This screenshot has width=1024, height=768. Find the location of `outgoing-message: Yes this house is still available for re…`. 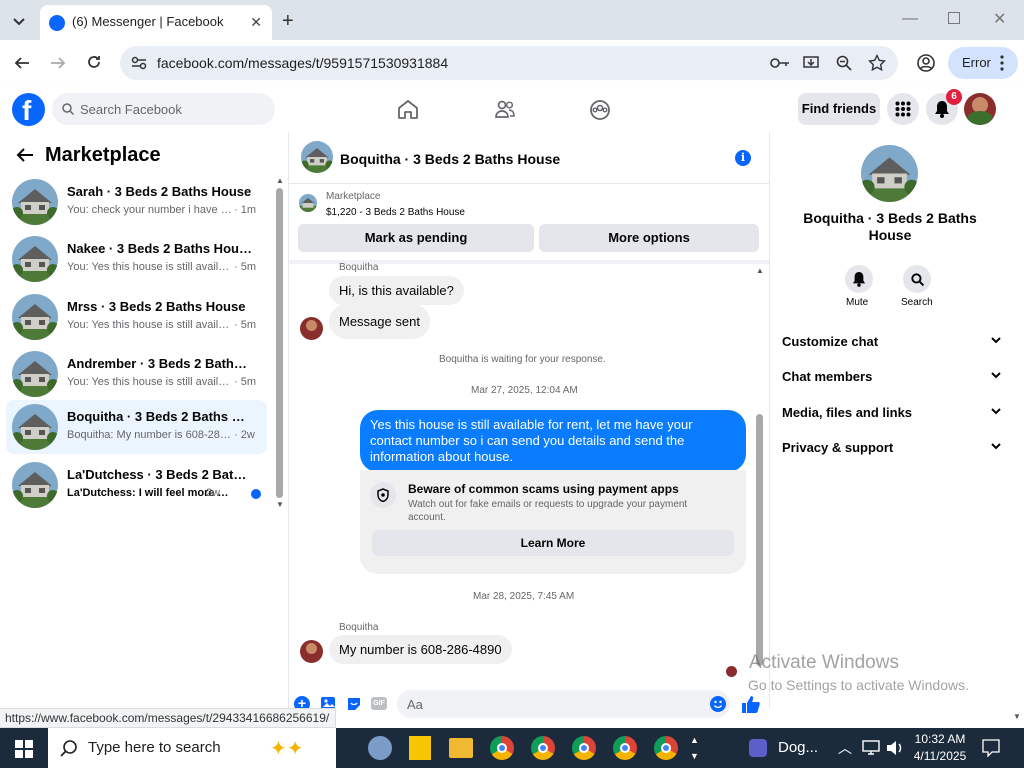

outgoing-message: Yes this house is still available for re… is located at coordinates (553, 441).